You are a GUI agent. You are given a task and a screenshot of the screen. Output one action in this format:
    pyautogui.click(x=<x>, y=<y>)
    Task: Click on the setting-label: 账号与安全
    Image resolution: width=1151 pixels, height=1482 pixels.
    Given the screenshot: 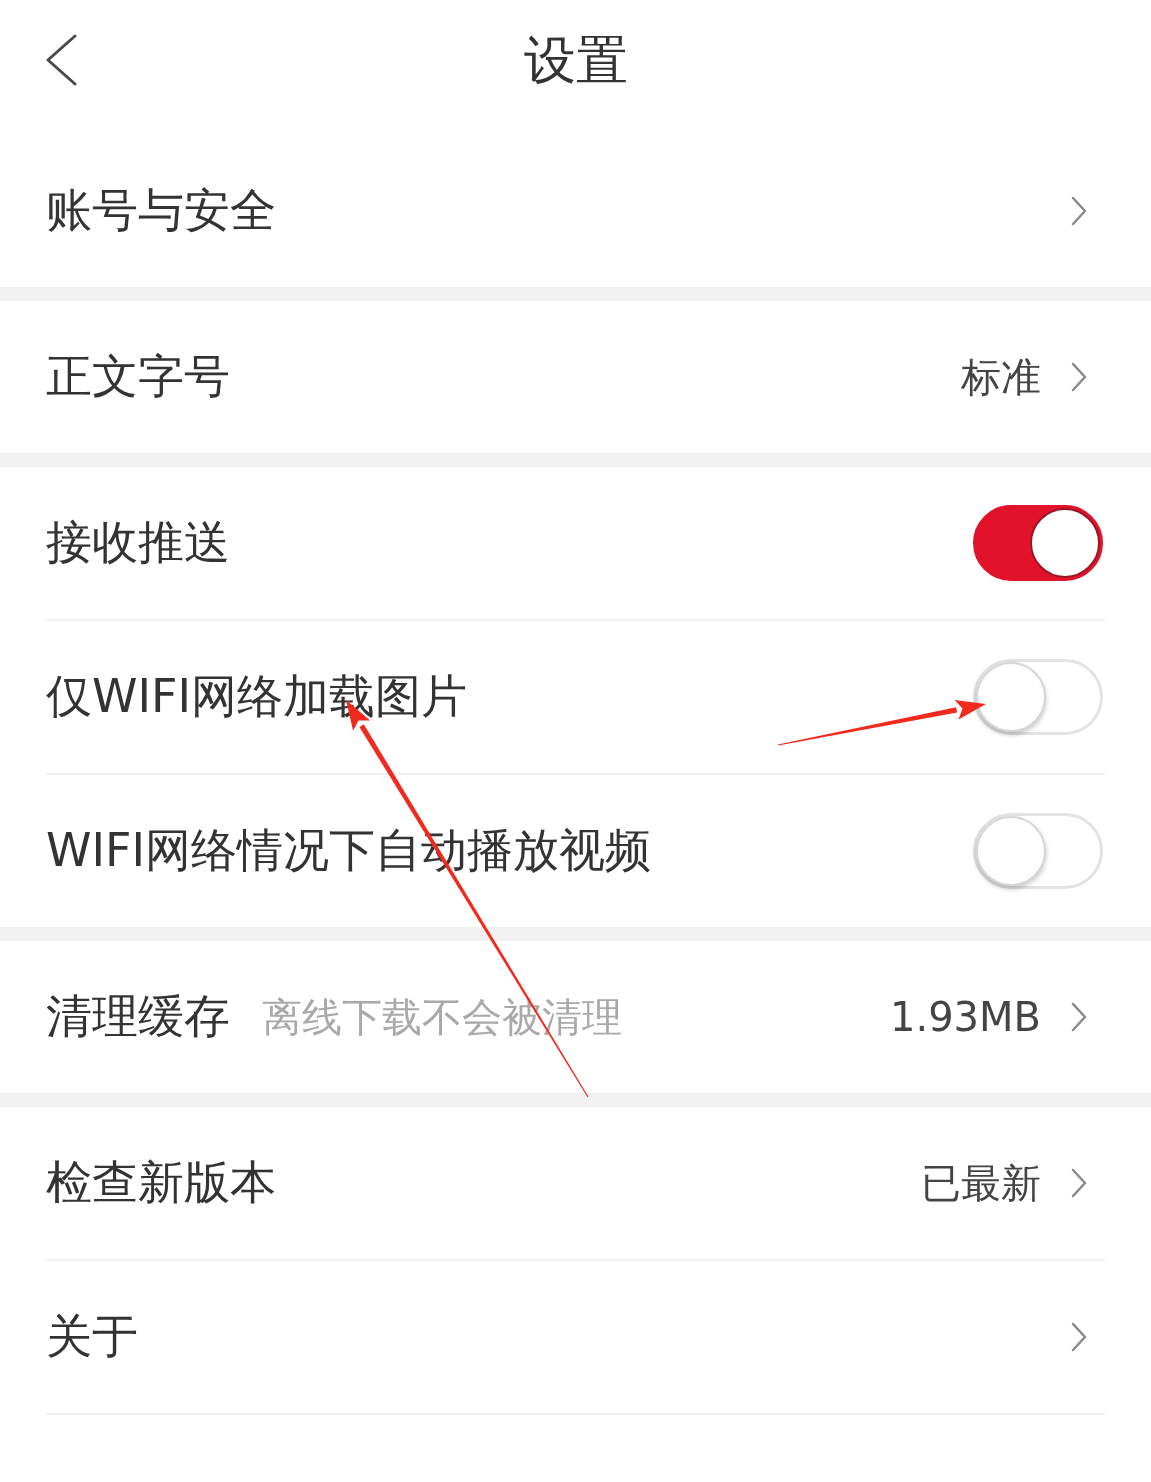 What is the action you would take?
    pyautogui.click(x=161, y=211)
    